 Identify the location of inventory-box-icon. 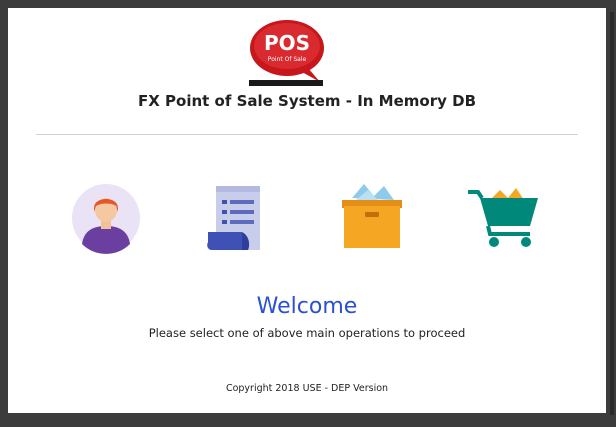
(372, 216).